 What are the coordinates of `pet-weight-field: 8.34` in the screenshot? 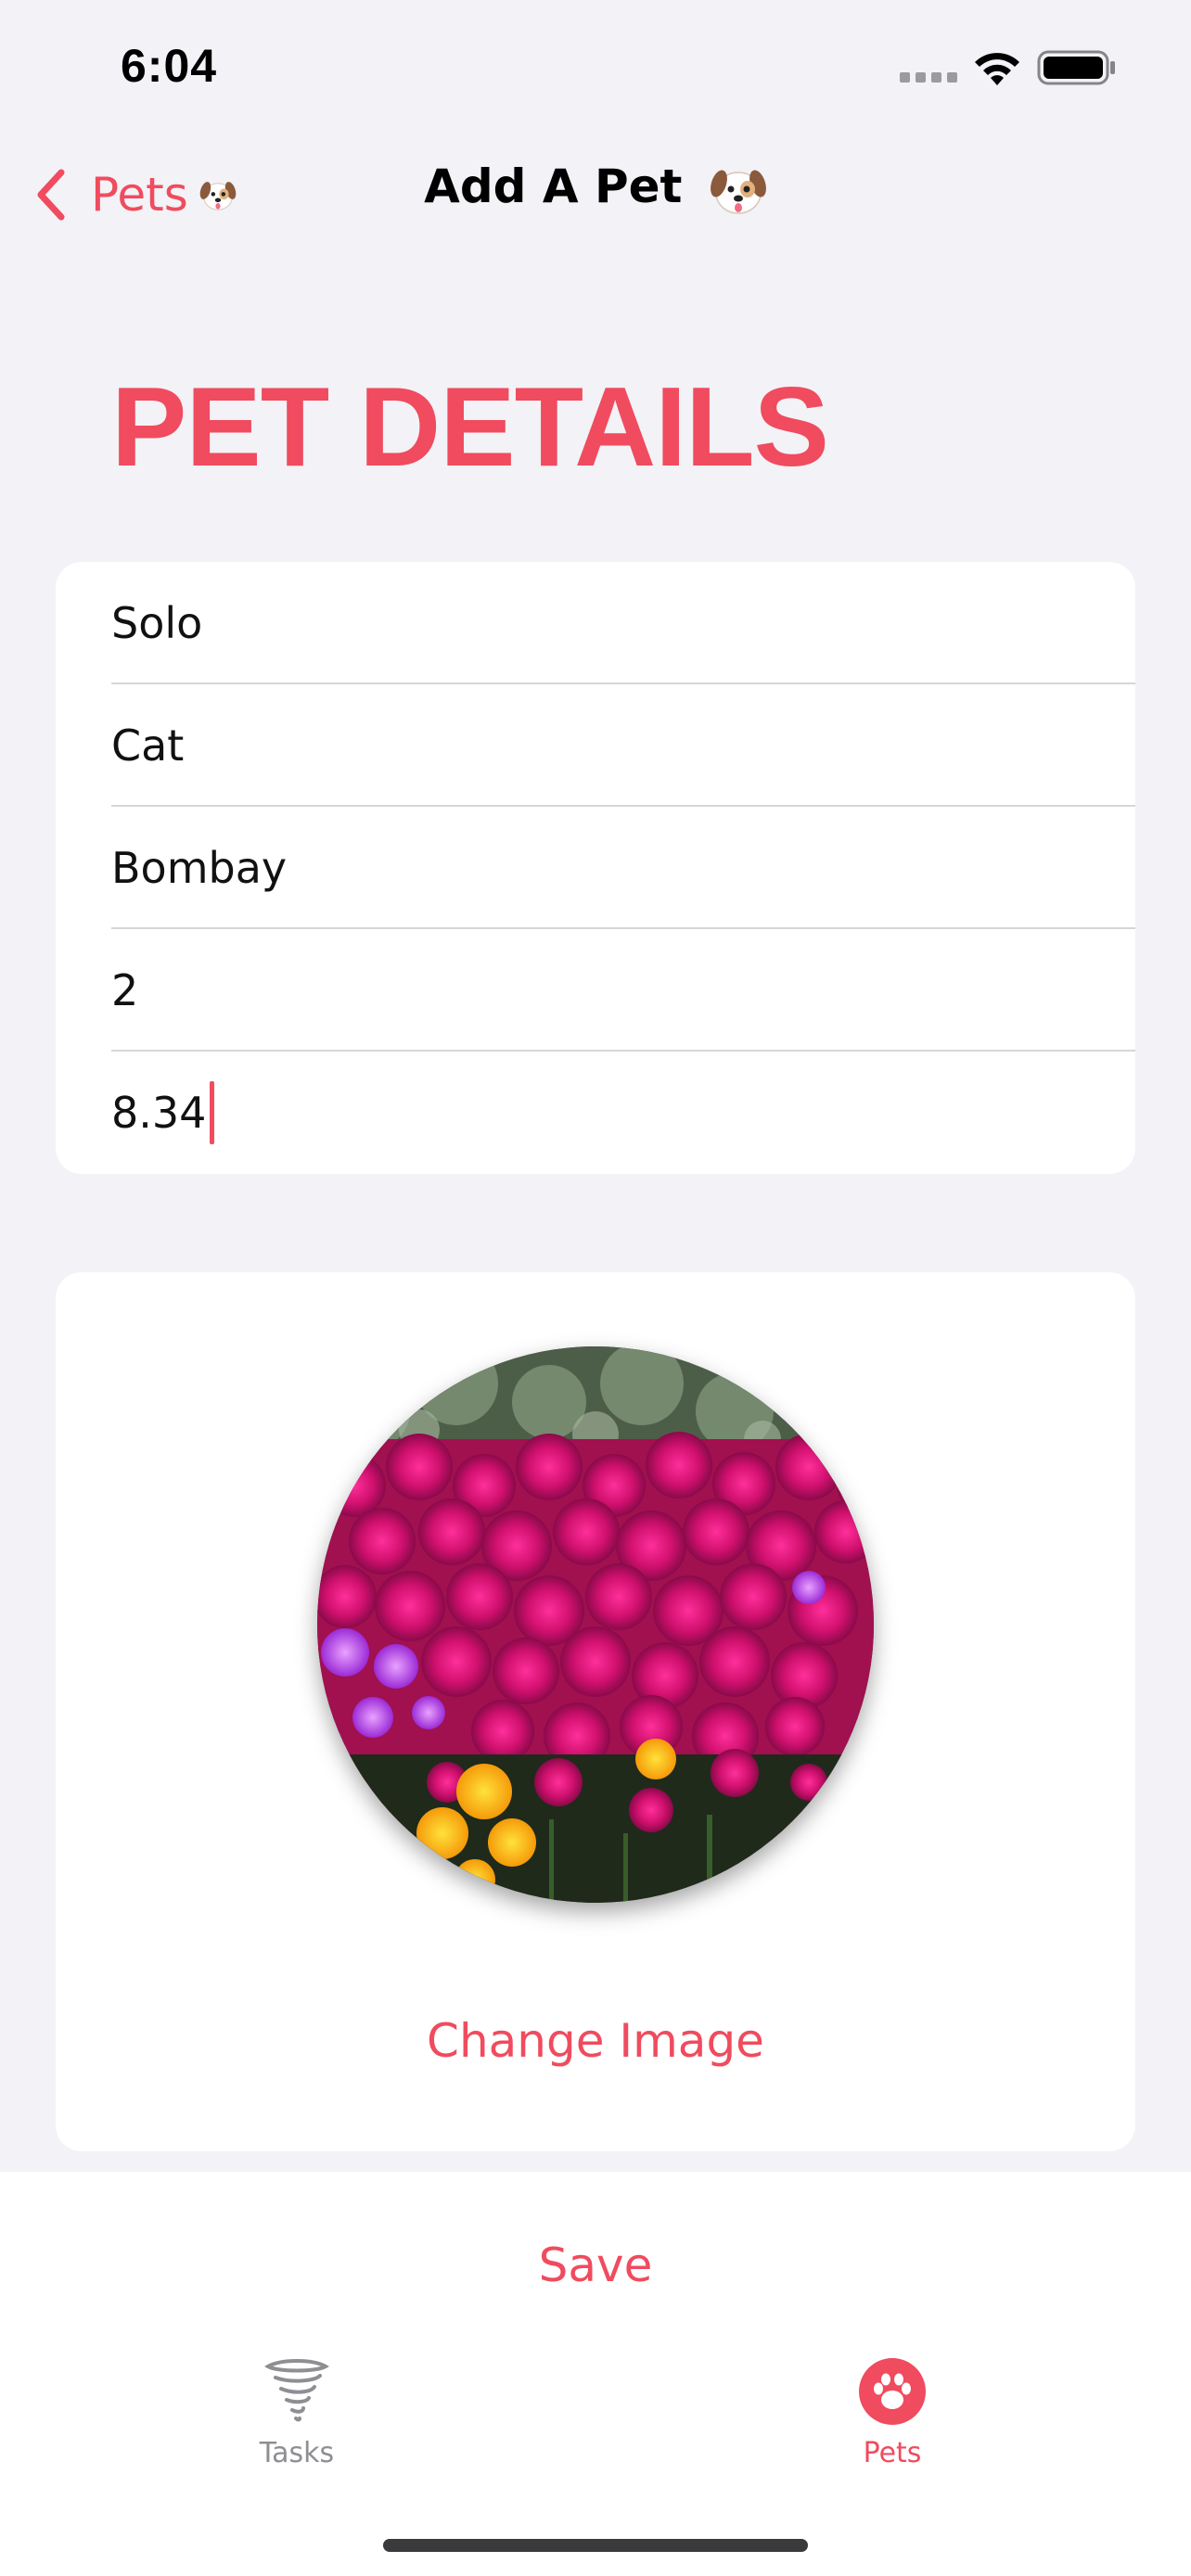 It's located at (595, 1113).